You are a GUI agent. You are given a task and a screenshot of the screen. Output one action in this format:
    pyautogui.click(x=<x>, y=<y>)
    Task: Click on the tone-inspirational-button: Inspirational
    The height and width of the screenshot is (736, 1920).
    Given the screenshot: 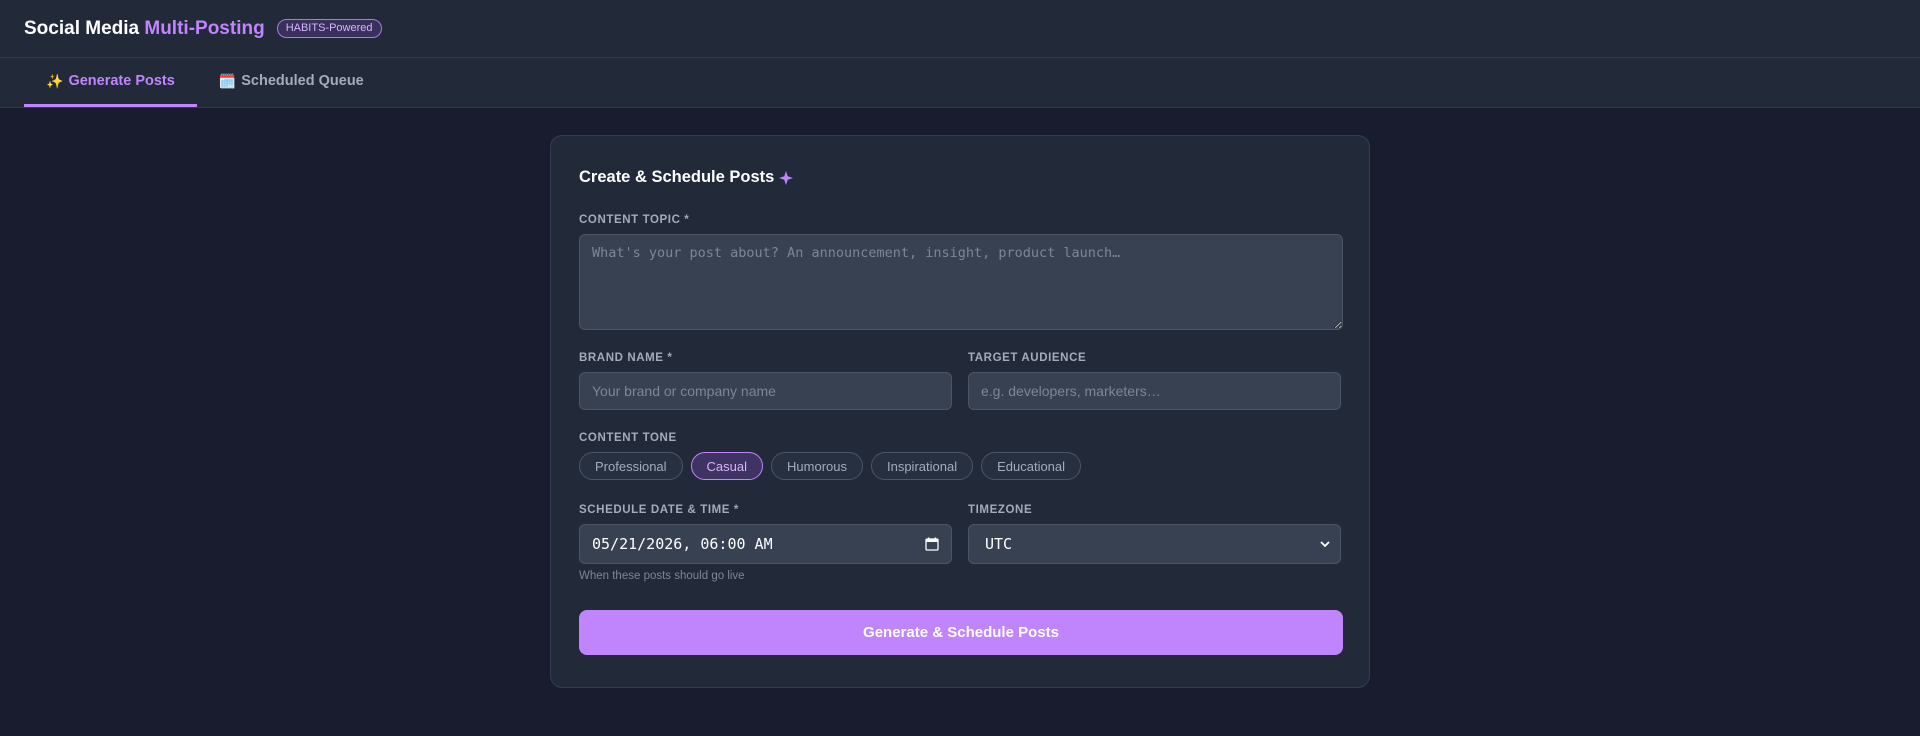 What is the action you would take?
    pyautogui.click(x=922, y=466)
    